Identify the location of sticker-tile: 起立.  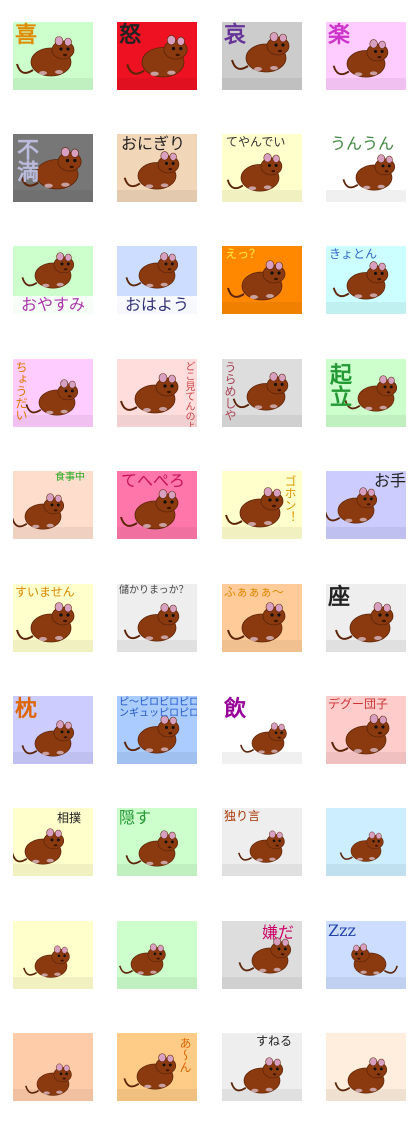
(366, 393).